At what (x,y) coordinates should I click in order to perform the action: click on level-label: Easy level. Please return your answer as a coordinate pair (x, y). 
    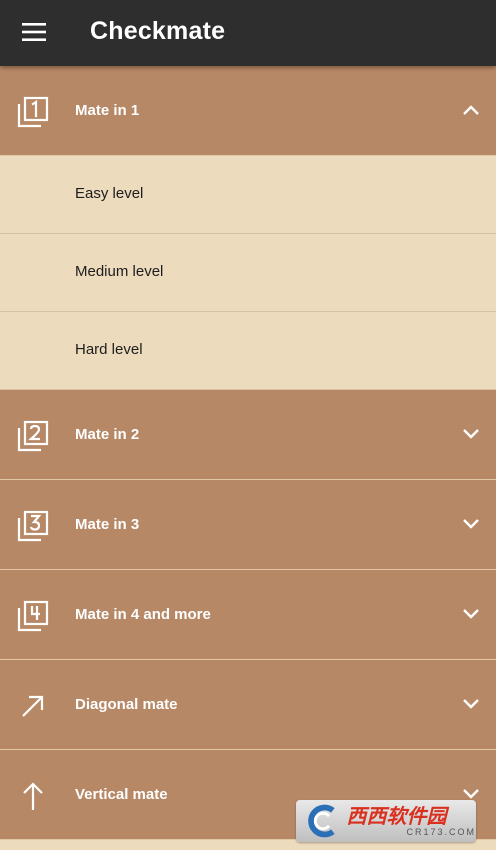
    Looking at the image, I should click on (109, 193).